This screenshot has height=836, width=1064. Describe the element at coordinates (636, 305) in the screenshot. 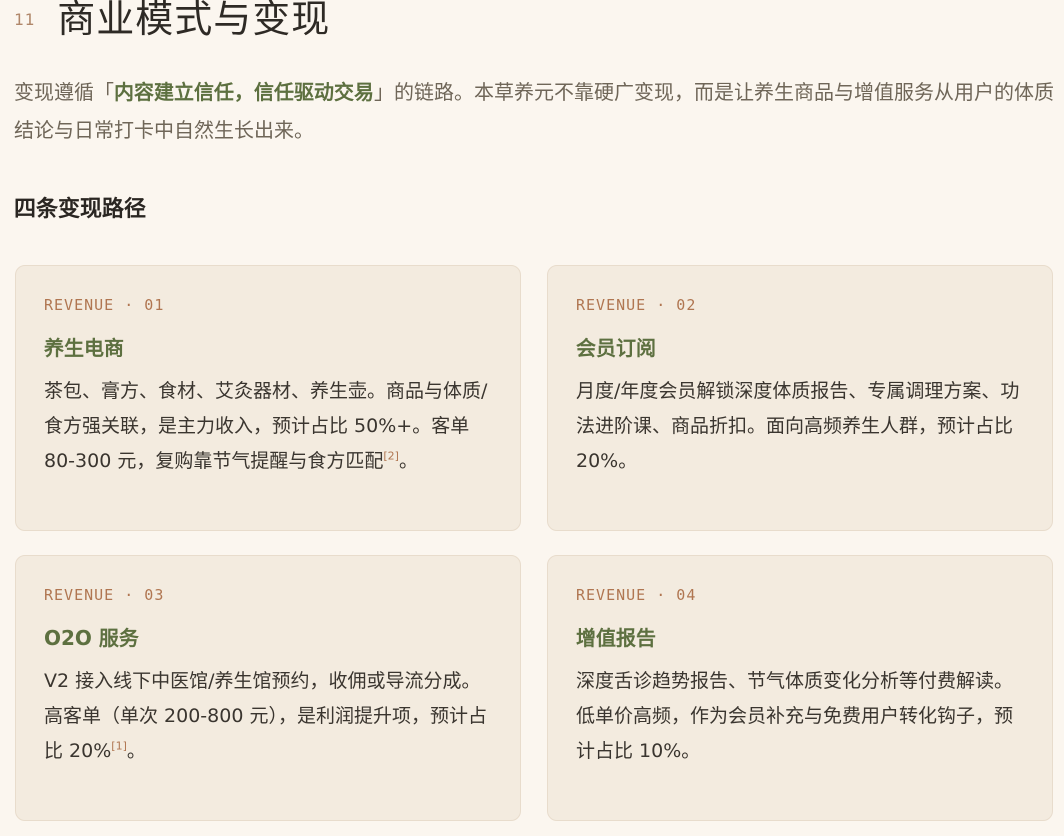

I see `revenue-tag: REVENUE · 02` at that location.